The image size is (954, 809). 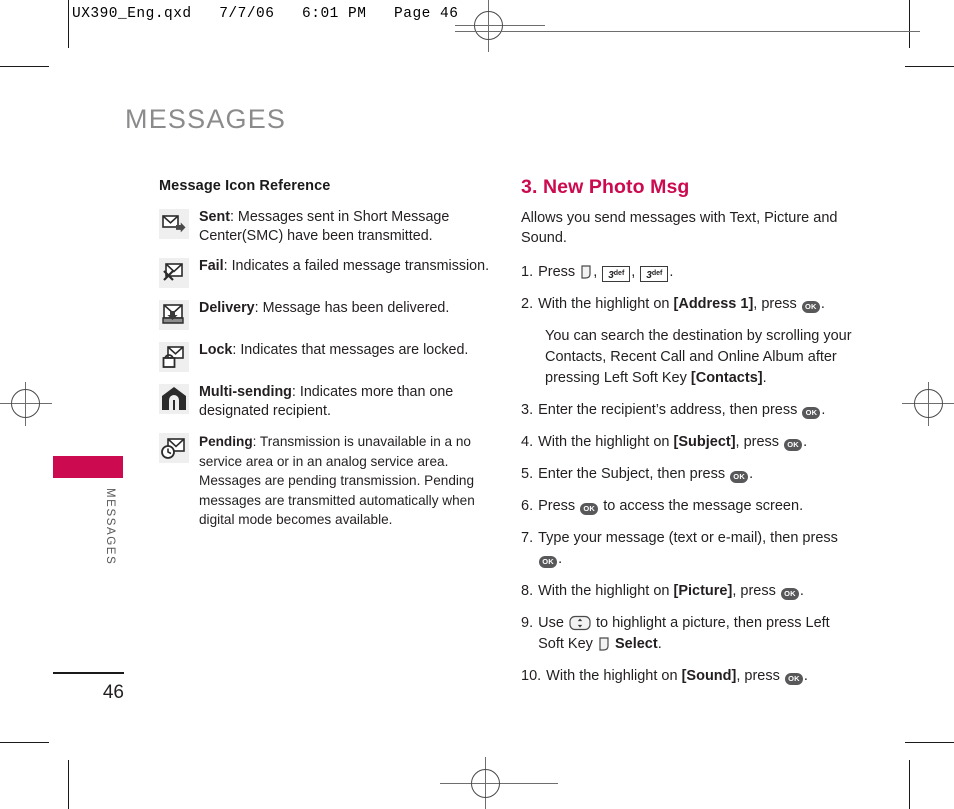 What do you see at coordinates (500, 26) in the screenshot?
I see `registration-mark-top` at bounding box center [500, 26].